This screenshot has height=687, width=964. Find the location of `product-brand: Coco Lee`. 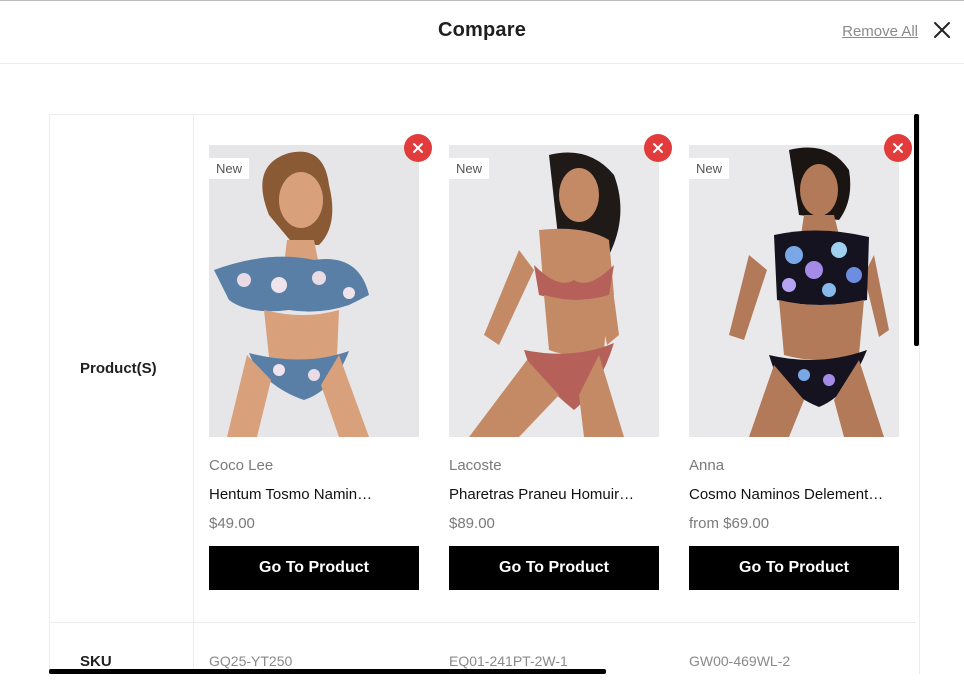

product-brand: Coco Lee is located at coordinates (241, 465).